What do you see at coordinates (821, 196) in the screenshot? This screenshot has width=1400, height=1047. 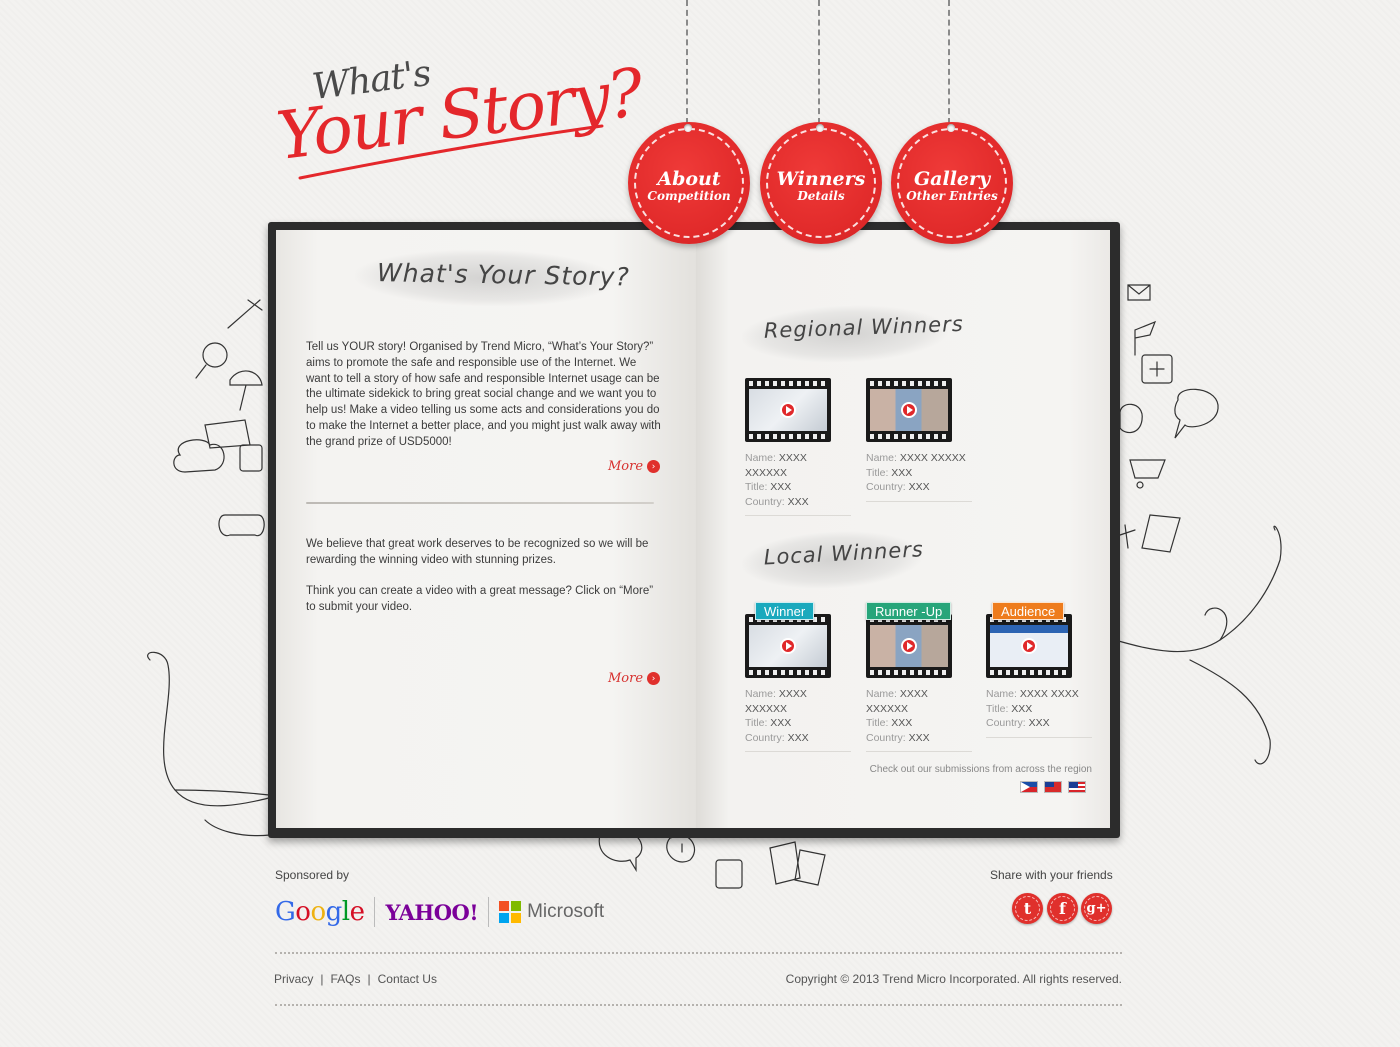 I see `nav-subtitle: Details` at bounding box center [821, 196].